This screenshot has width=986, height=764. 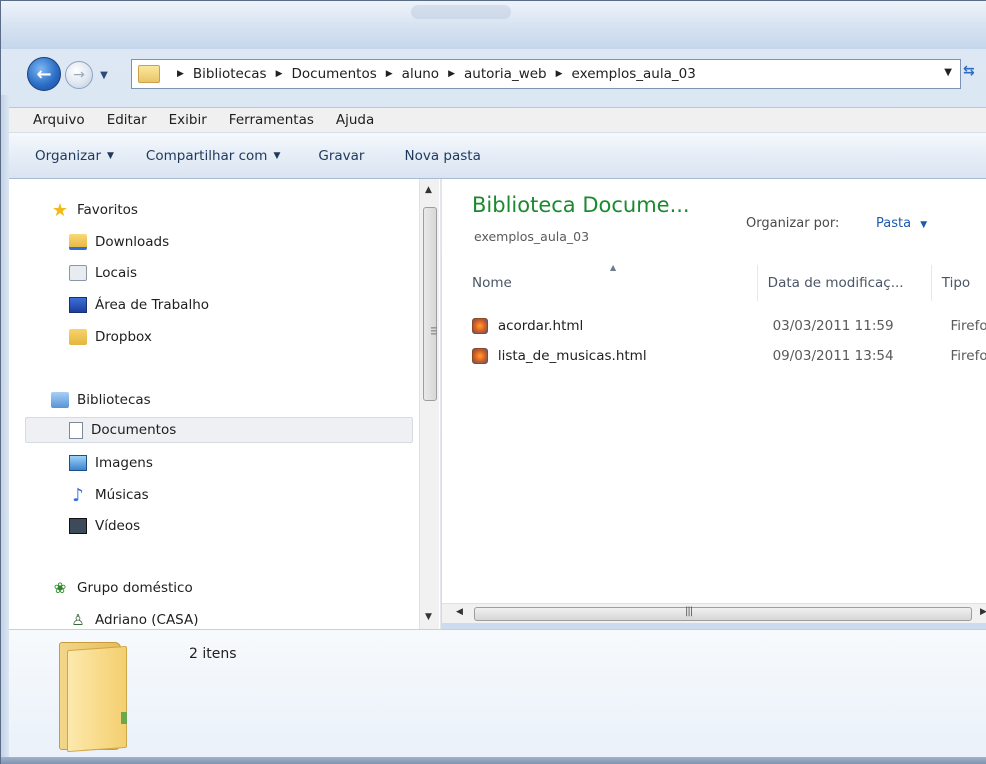 I want to click on nav-desktop-label: Área de Trabalho, so click(x=152, y=305).